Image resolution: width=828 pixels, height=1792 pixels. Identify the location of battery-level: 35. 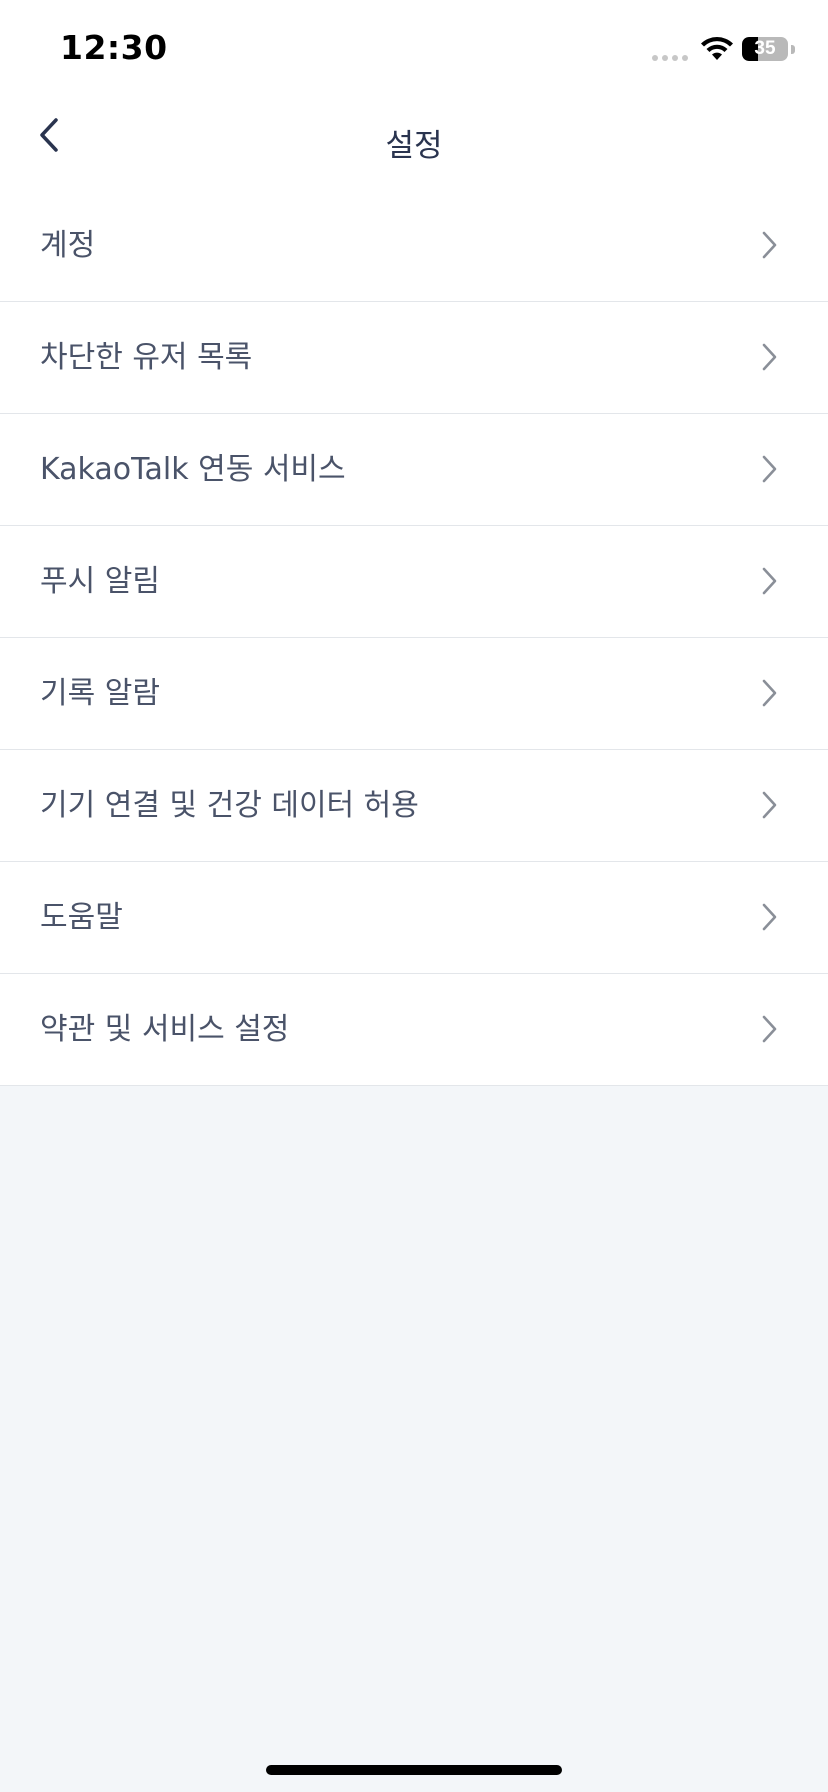
(765, 48).